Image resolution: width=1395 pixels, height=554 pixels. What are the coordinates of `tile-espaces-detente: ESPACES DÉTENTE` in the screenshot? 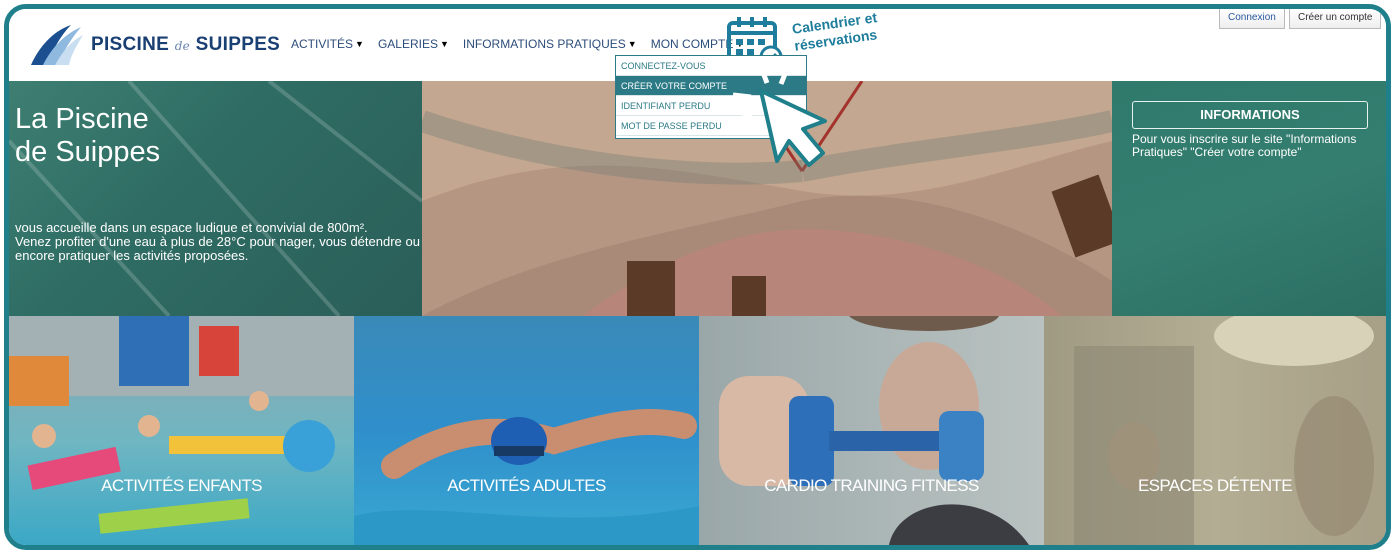 It's located at (1215, 430).